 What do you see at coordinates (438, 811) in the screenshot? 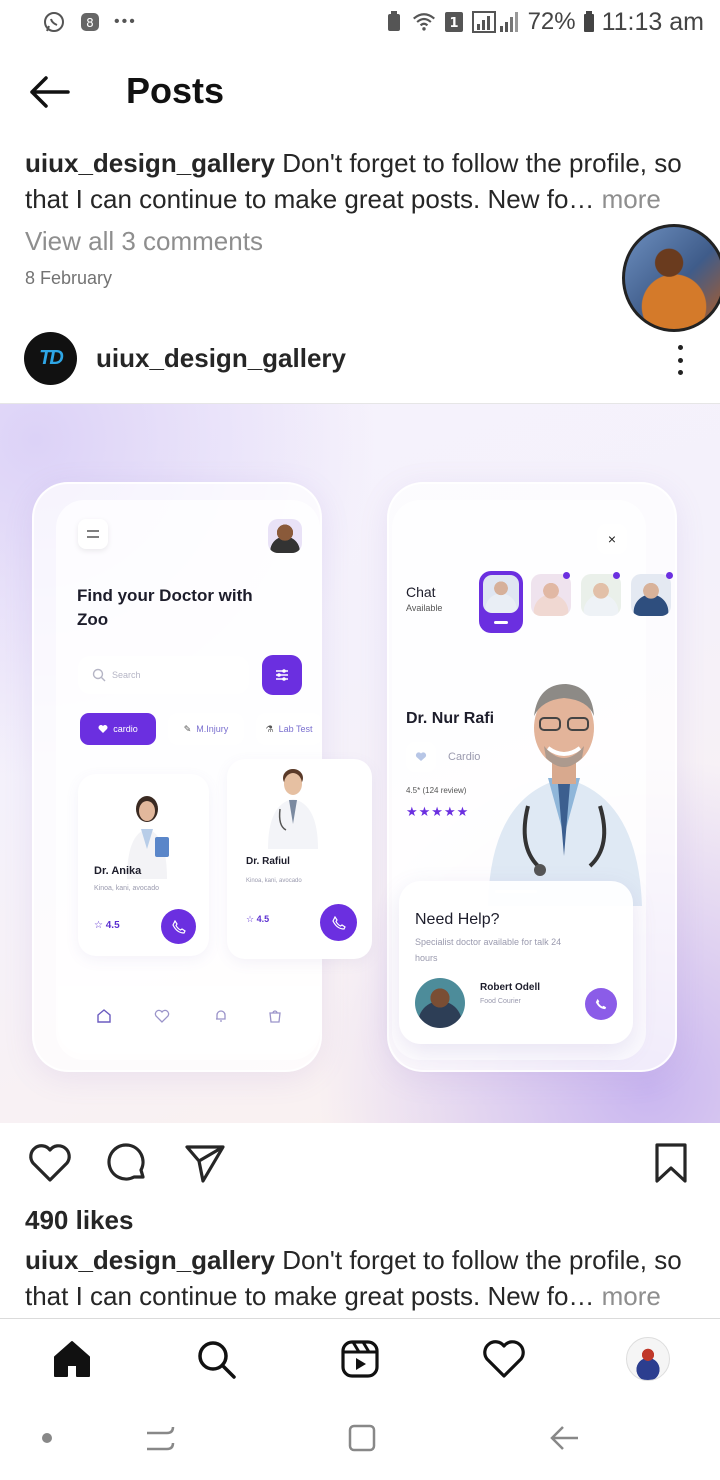
I see `mock-star-rating: ★★★★★` at bounding box center [438, 811].